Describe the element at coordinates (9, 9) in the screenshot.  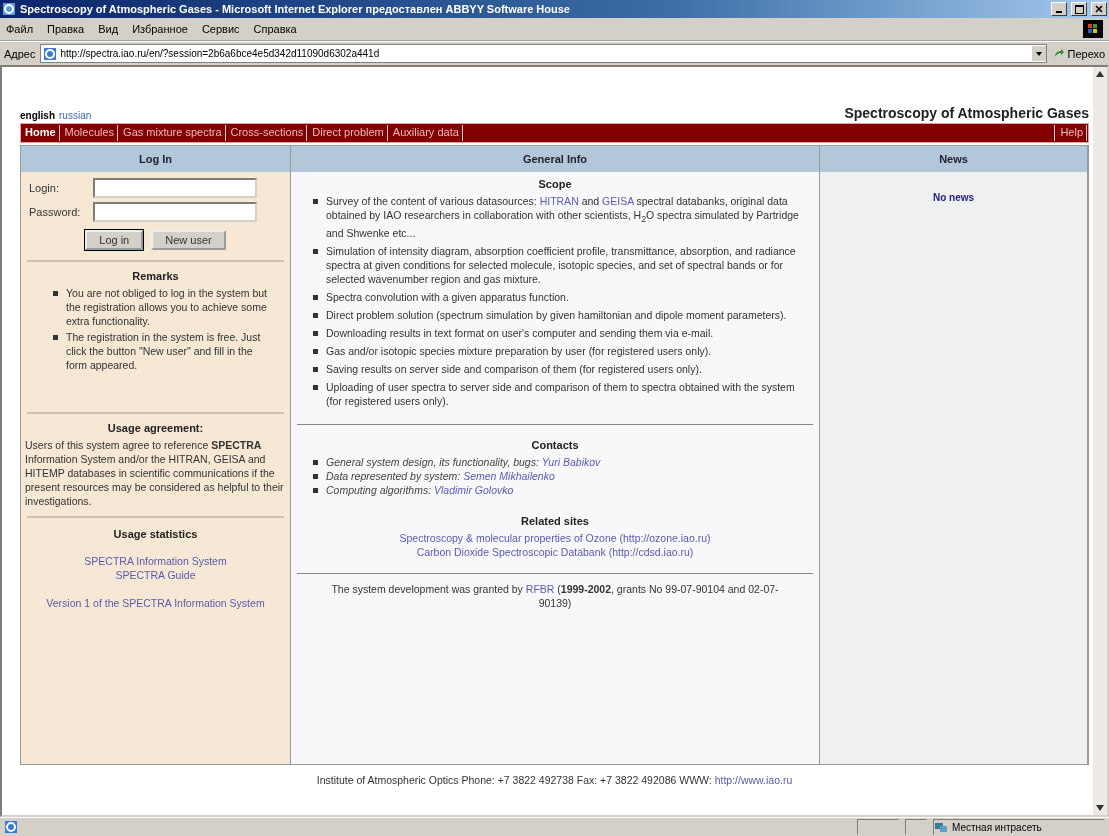
I see `browser-icon` at that location.